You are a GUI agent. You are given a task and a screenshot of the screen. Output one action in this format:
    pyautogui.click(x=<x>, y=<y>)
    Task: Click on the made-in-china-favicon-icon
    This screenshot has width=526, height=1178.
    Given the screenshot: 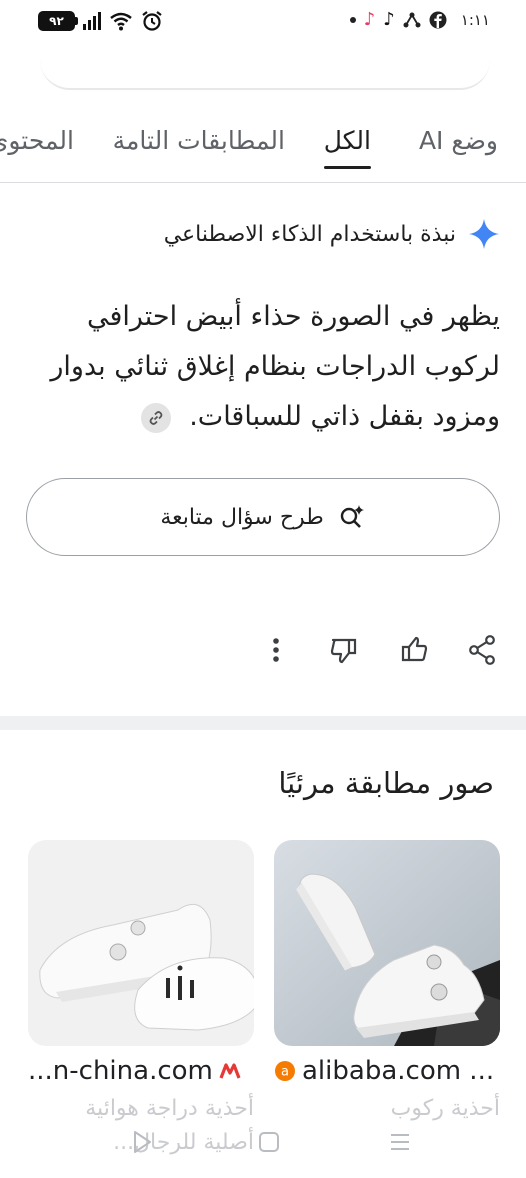 What is the action you would take?
    pyautogui.click(x=230, y=1071)
    